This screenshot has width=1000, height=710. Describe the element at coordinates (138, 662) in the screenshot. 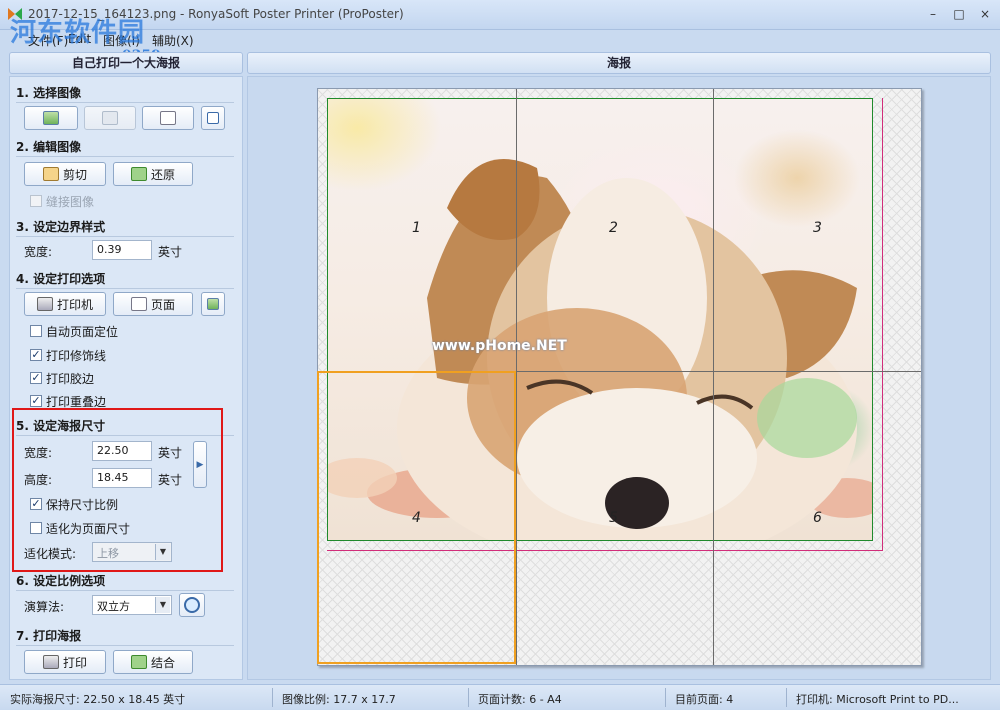

I see `combine-icon` at that location.